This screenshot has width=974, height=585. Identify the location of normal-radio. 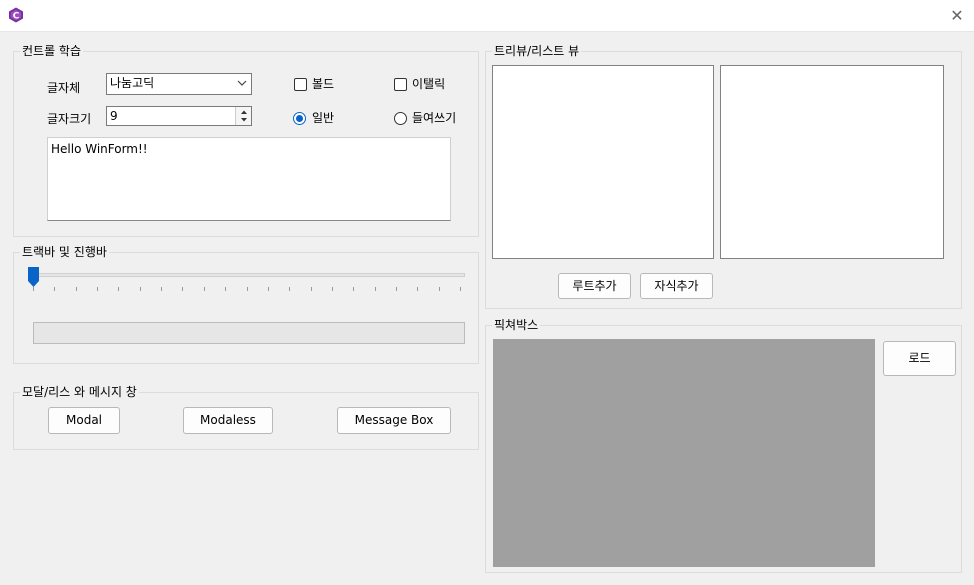
(299, 118).